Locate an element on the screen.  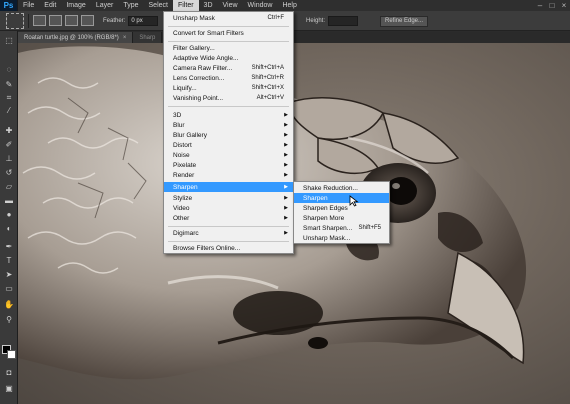
menu-item-vanishing-point: Vanishing Point... Alt+Ctrl+V is located at coordinates (228, 98).